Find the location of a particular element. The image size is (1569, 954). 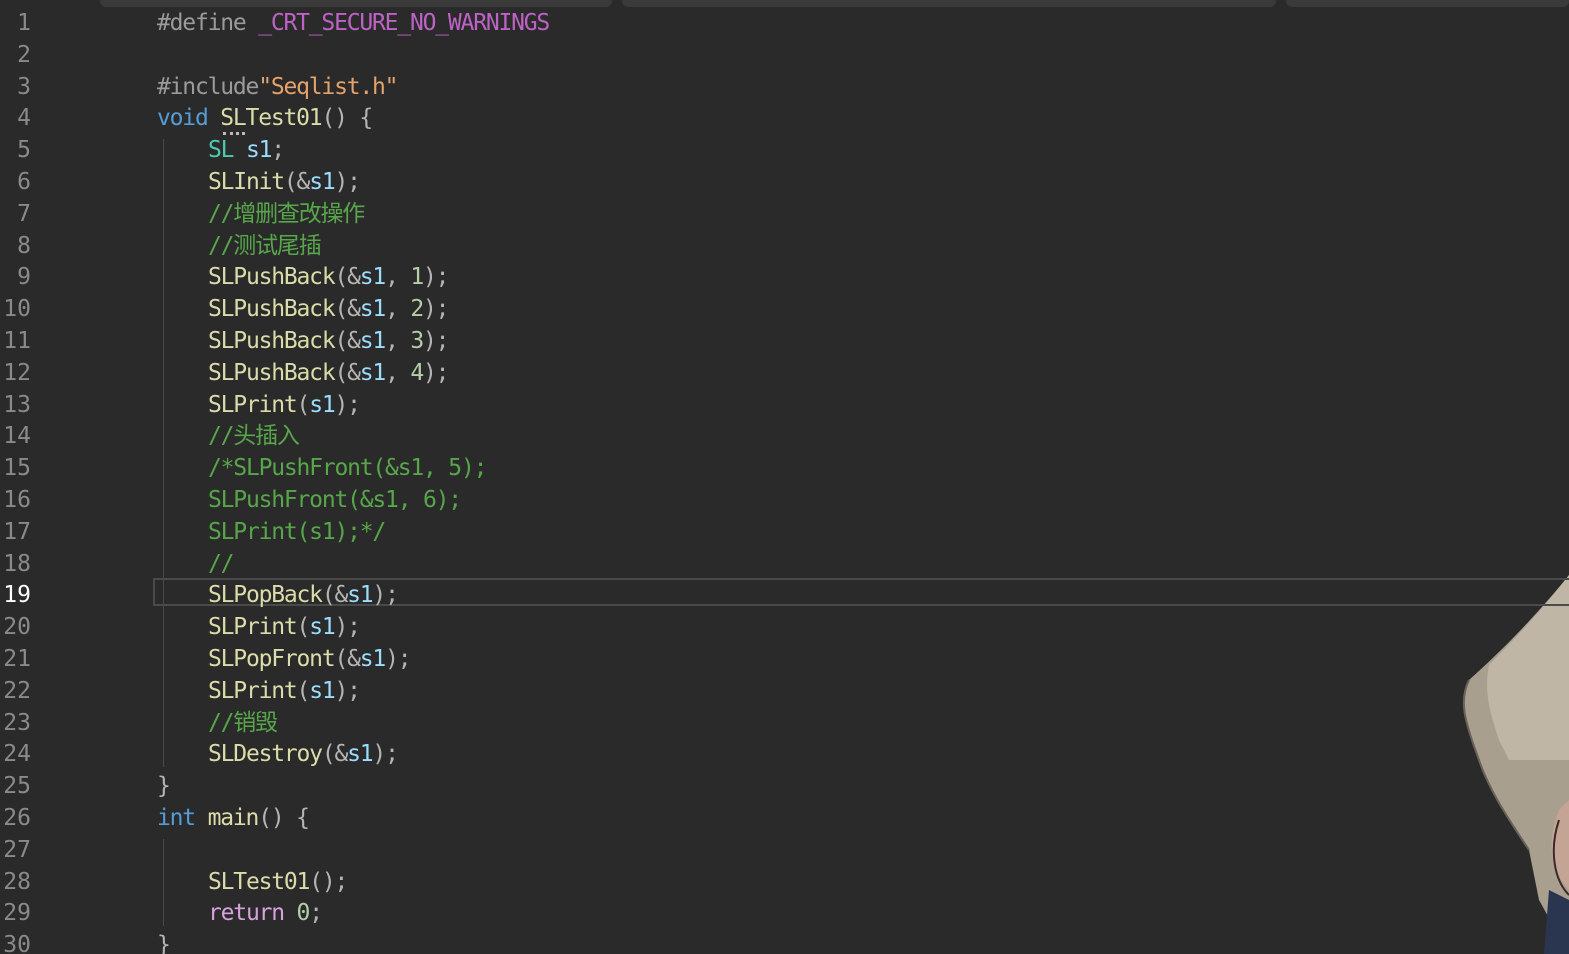

code-token: //头插入 is located at coordinates (254, 436).